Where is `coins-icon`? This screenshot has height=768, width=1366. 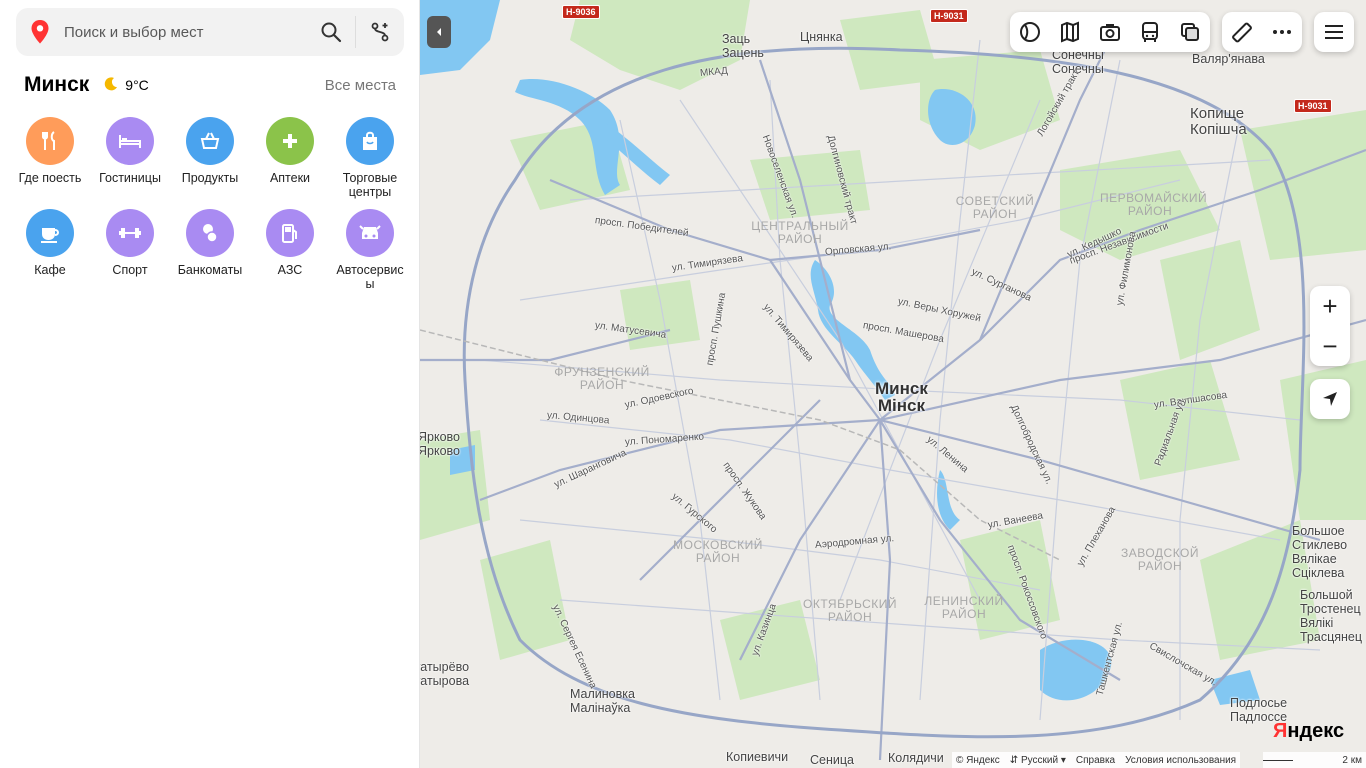 coins-icon is located at coordinates (210, 233).